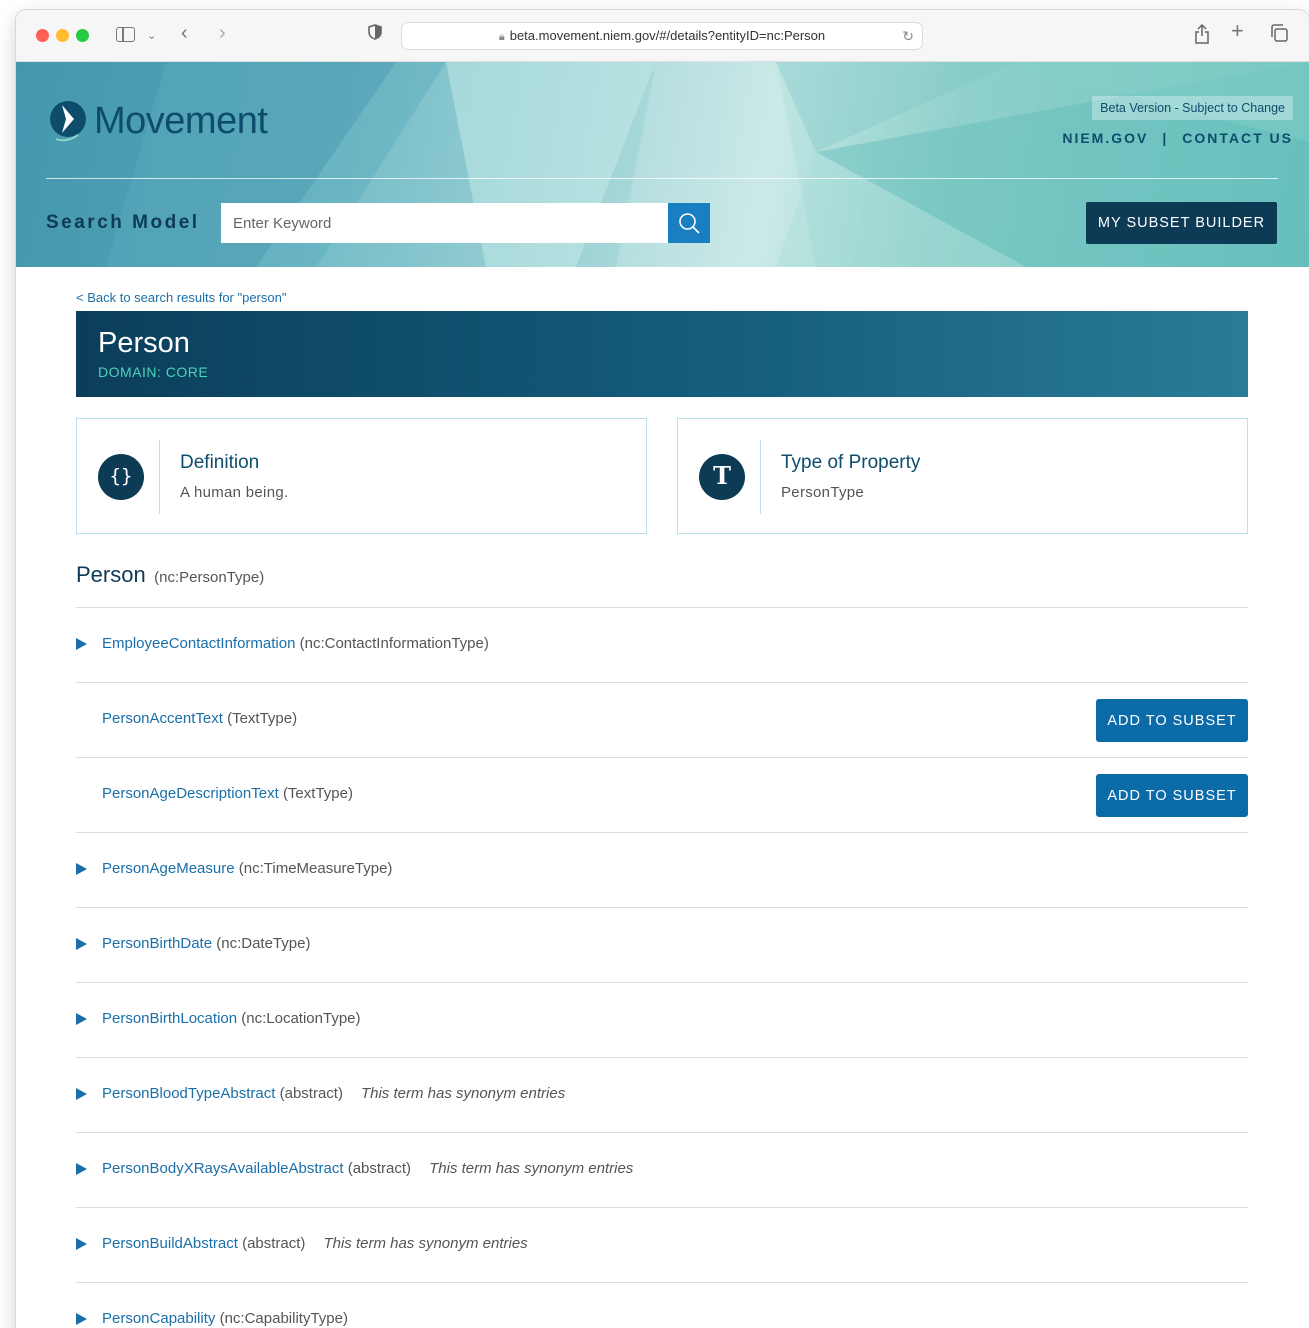 The height and width of the screenshot is (1328, 1309). What do you see at coordinates (123, 222) in the screenshot?
I see `search-model-label: Search Model` at bounding box center [123, 222].